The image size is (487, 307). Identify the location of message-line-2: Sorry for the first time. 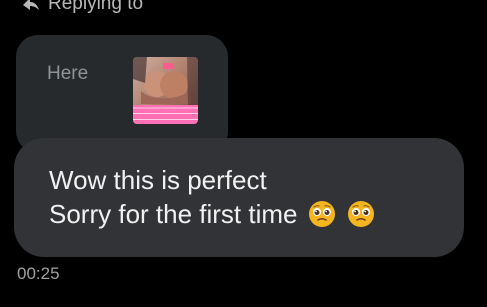
(212, 214).